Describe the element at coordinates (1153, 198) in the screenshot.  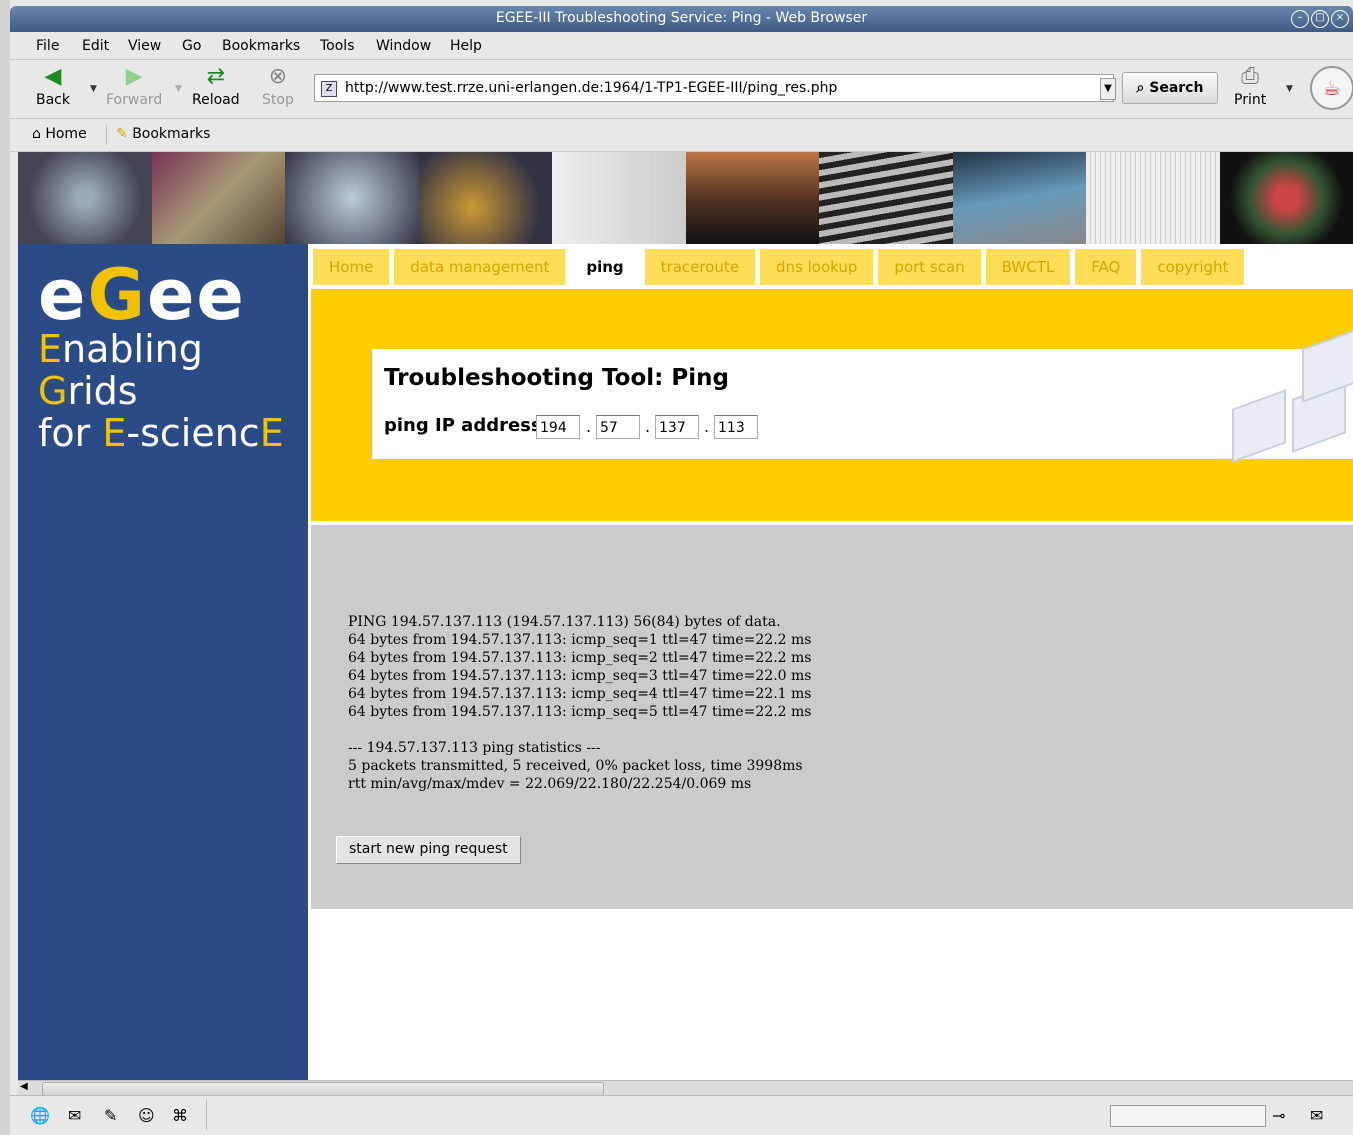
I see `banner-chart-image` at that location.